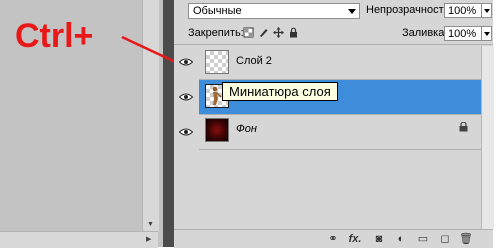  I want to click on new-layer-icon: ◻, so click(445, 239).